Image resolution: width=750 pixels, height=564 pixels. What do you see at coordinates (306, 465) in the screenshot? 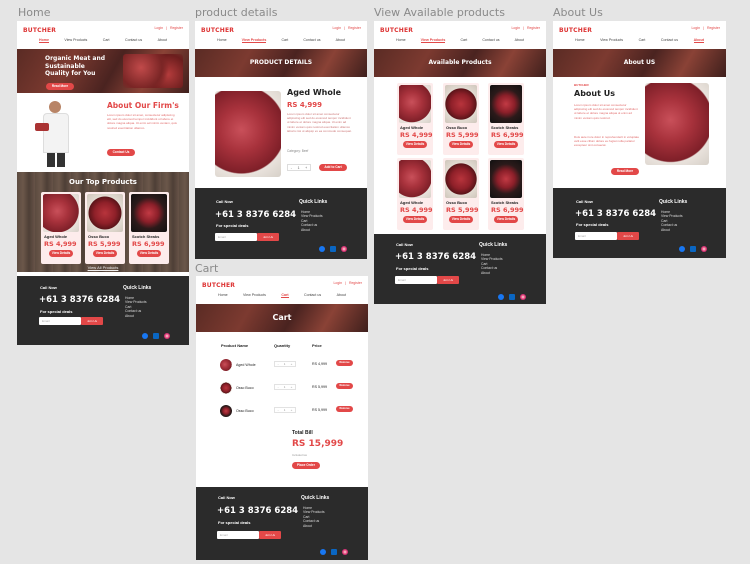
I see `place-order-button: Place Order` at bounding box center [306, 465].